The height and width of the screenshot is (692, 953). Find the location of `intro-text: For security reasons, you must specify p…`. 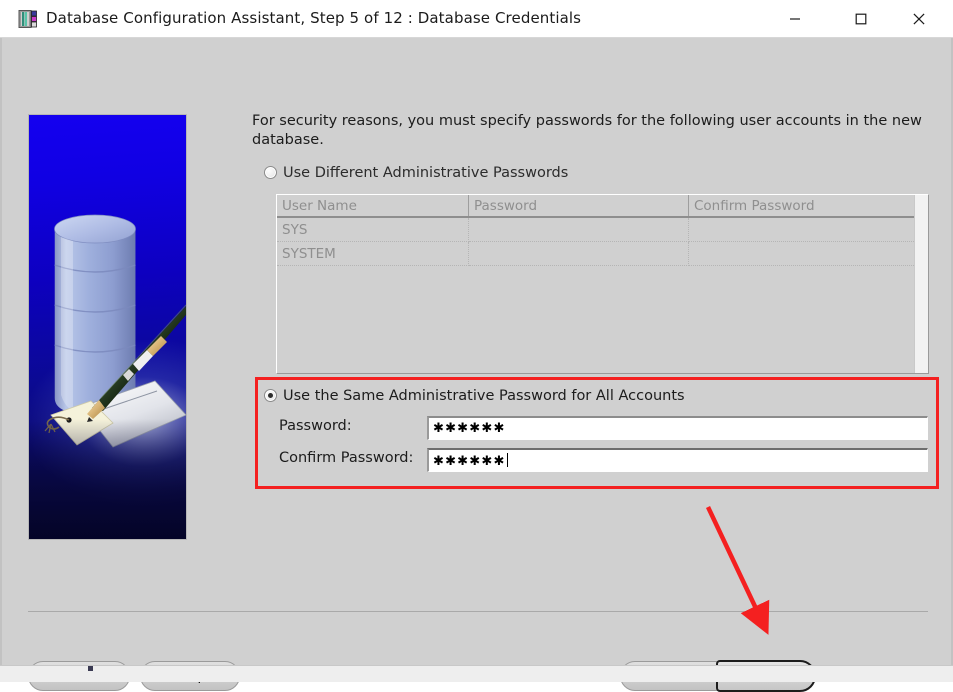

intro-text: For security reasons, you must specify p… is located at coordinates (587, 130).